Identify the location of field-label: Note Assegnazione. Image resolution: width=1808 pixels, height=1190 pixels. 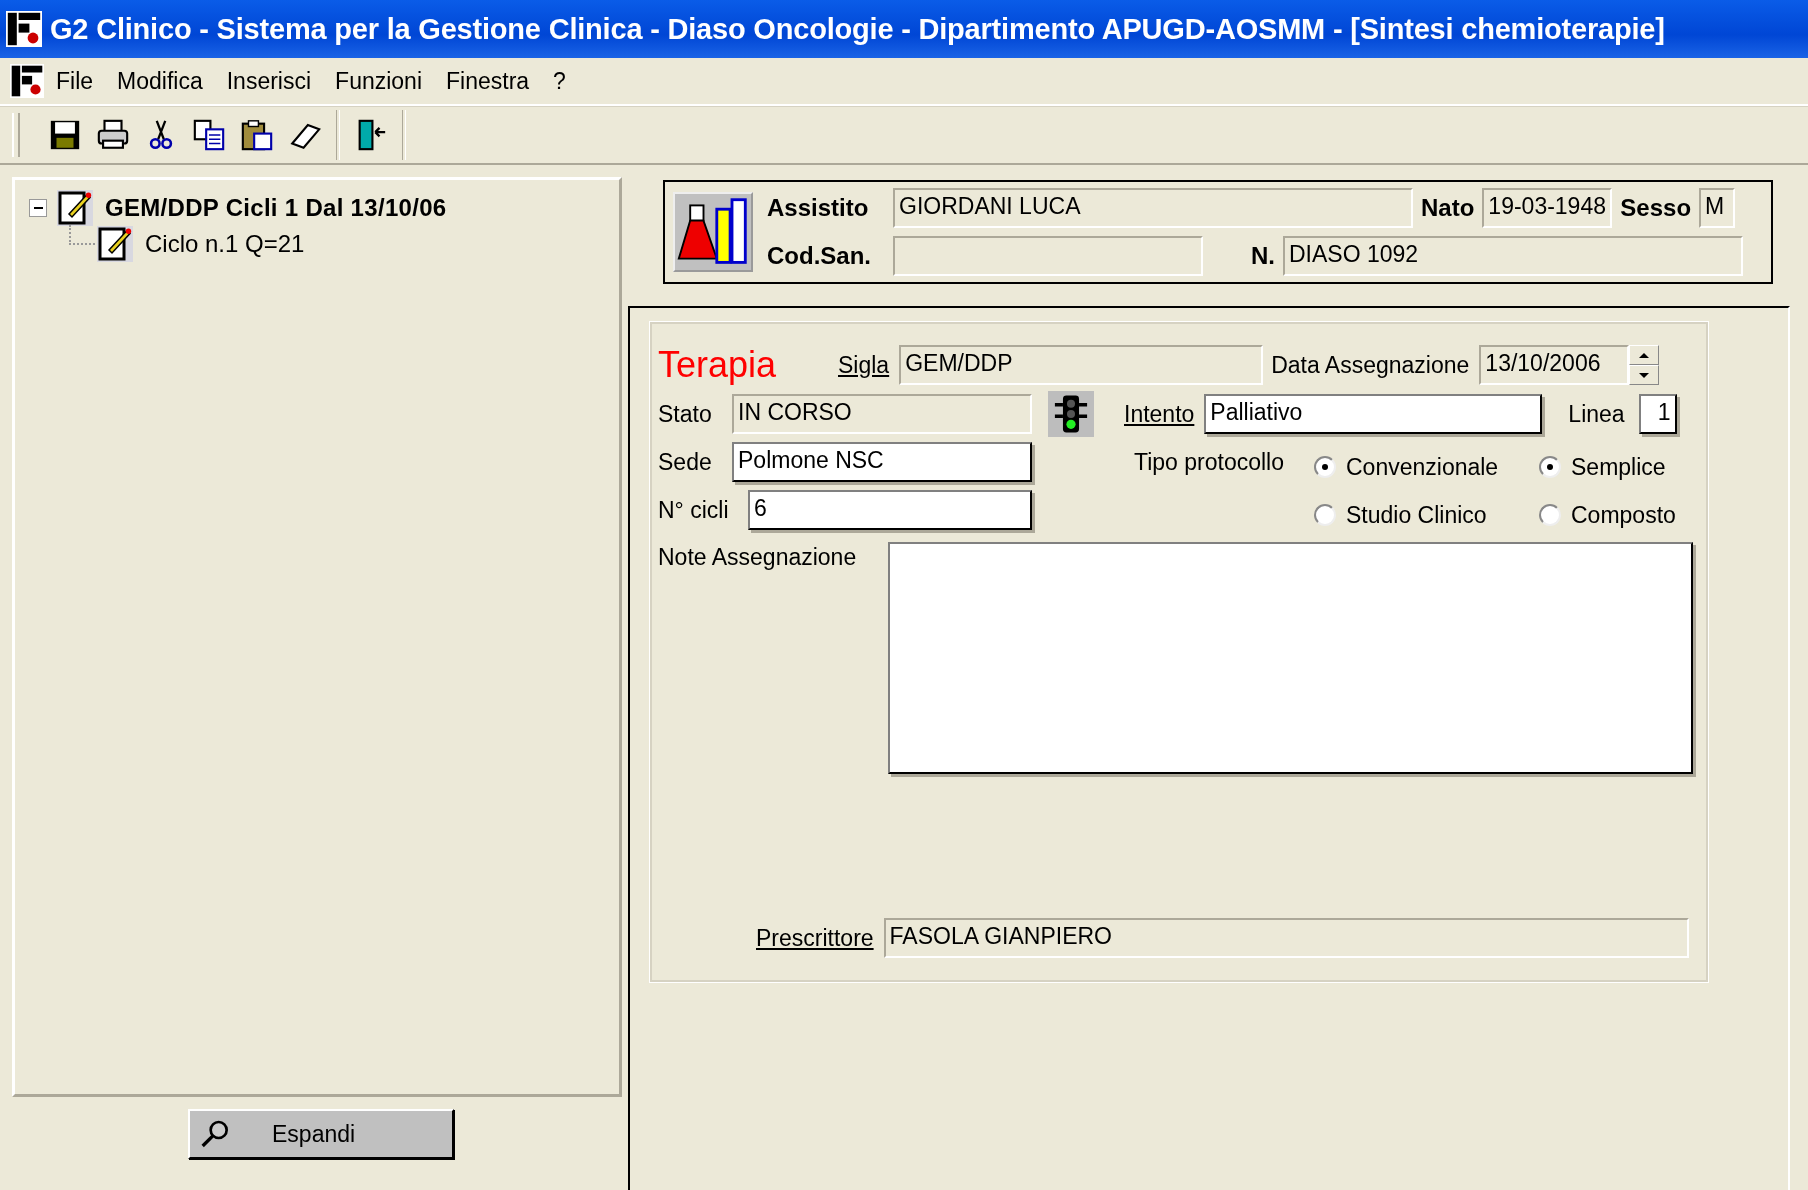
(758, 557).